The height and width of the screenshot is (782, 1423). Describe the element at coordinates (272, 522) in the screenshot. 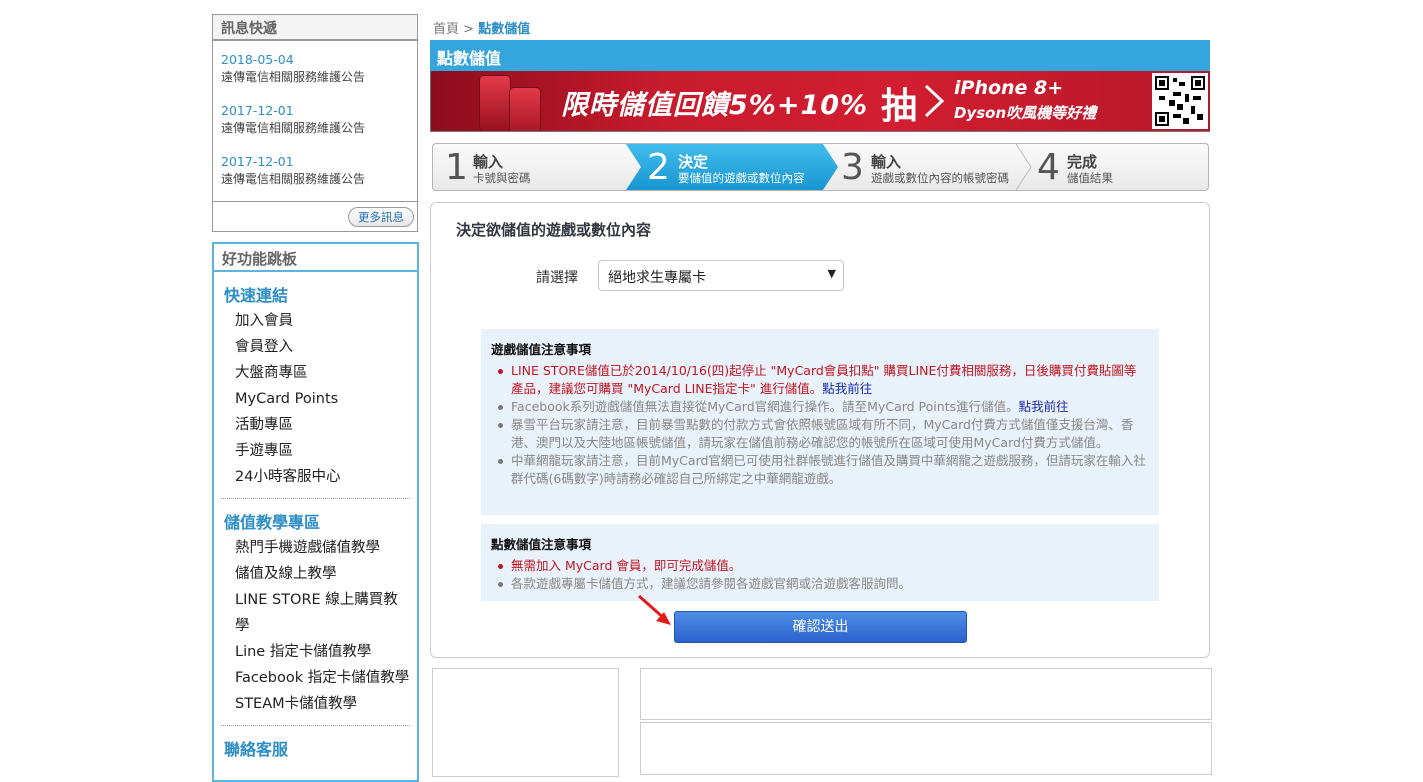

I see `tutorials-title: 儲值教學專區` at that location.